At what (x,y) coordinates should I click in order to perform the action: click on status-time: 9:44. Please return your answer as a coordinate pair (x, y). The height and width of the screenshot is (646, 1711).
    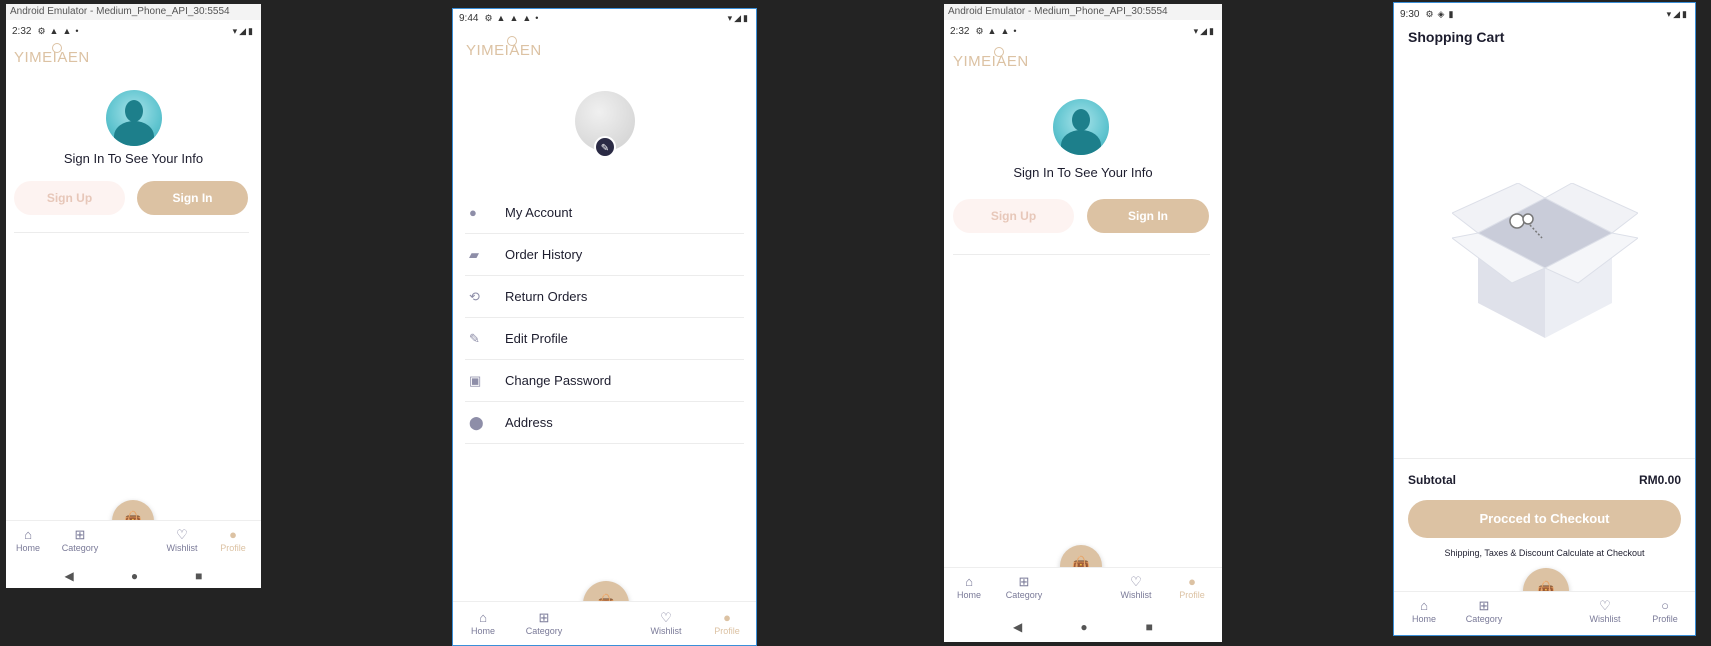
    Looking at the image, I should click on (469, 18).